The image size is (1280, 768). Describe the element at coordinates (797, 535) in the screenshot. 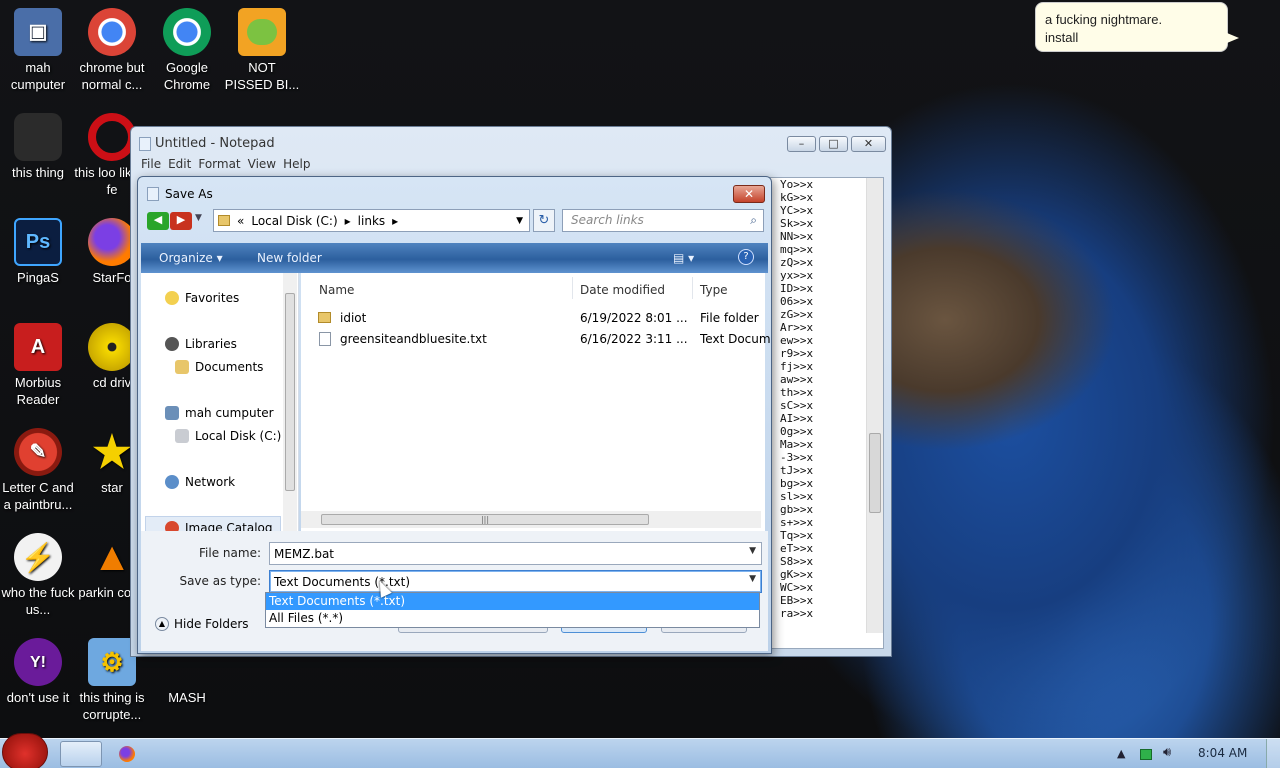

I see `notepad-text-line: Tq>>x` at that location.